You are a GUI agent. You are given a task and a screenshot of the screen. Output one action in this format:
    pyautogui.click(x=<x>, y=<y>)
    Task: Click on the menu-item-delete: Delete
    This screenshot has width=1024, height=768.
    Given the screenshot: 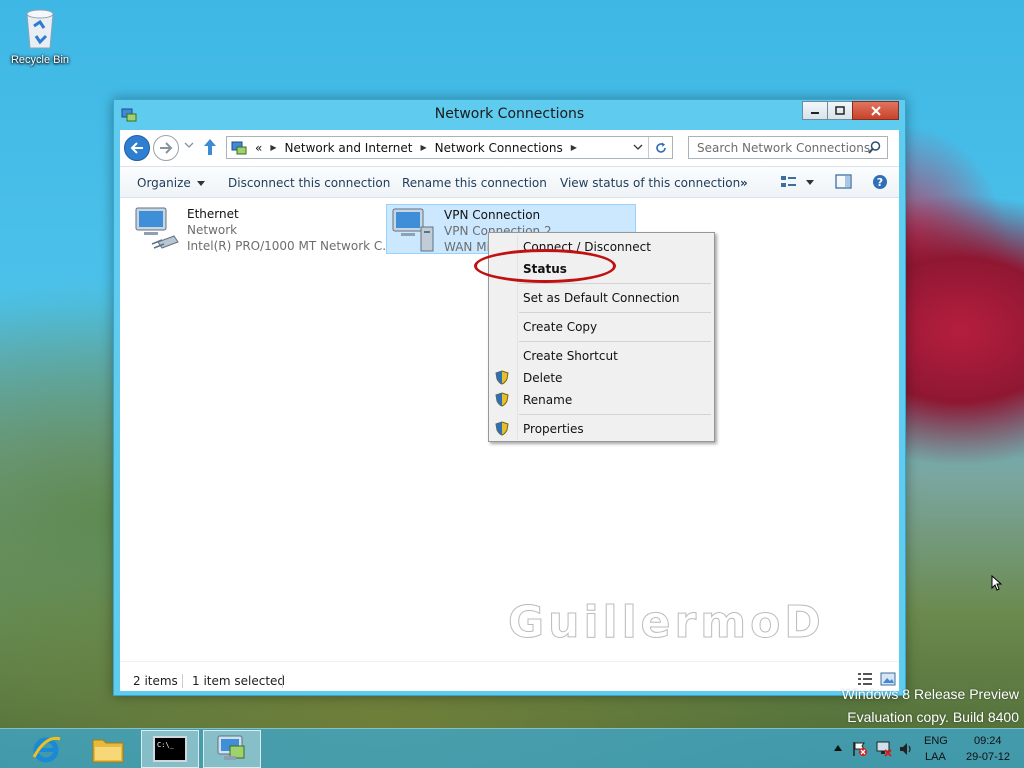 What is the action you would take?
    pyautogui.click(x=542, y=378)
    